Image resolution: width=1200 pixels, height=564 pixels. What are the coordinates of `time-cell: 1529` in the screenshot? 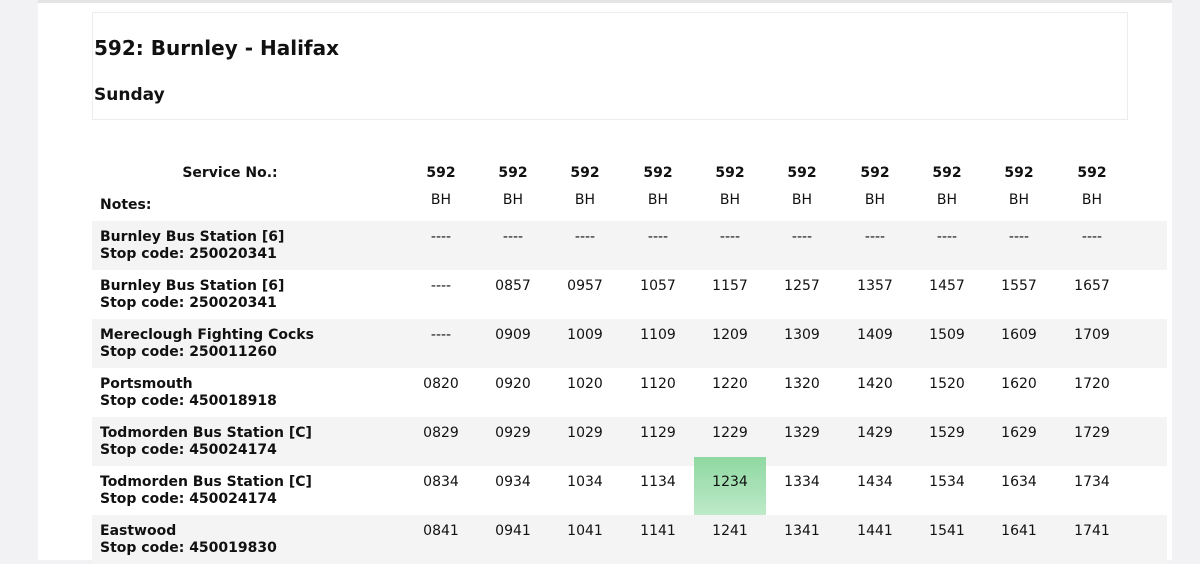 It's located at (947, 433).